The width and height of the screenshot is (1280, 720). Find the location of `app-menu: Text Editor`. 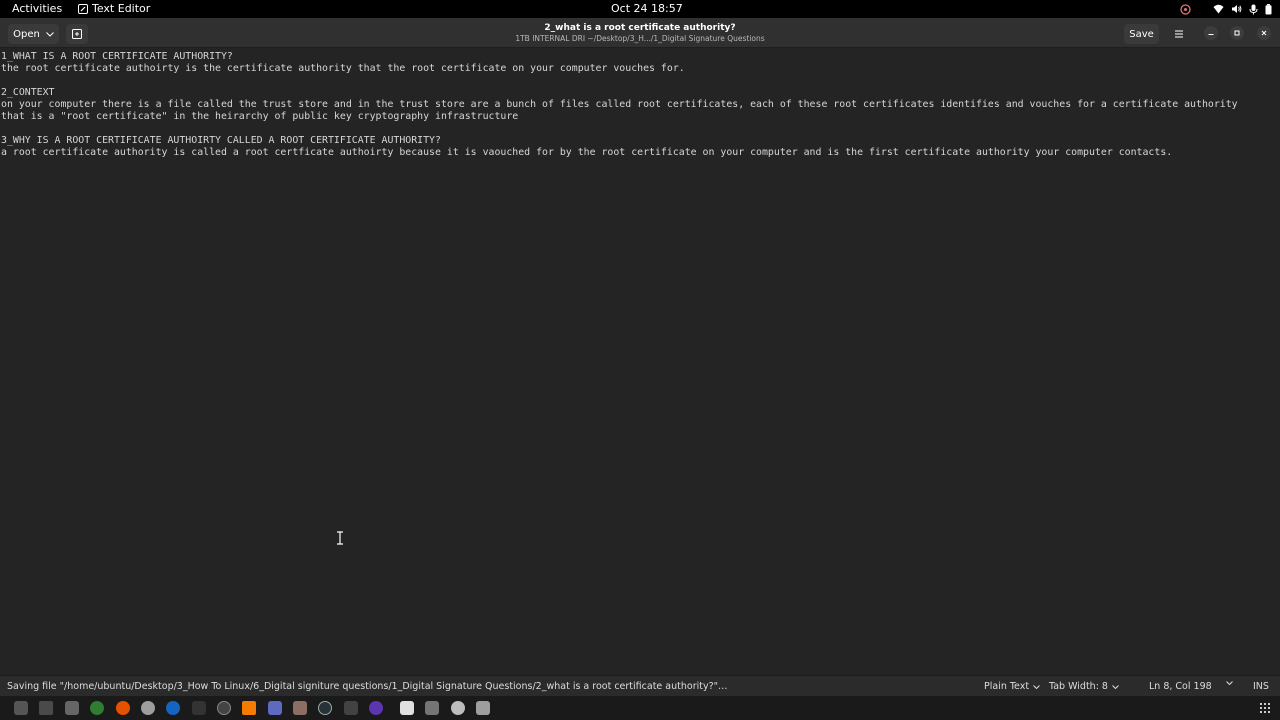

app-menu: Text Editor is located at coordinates (114, 8).